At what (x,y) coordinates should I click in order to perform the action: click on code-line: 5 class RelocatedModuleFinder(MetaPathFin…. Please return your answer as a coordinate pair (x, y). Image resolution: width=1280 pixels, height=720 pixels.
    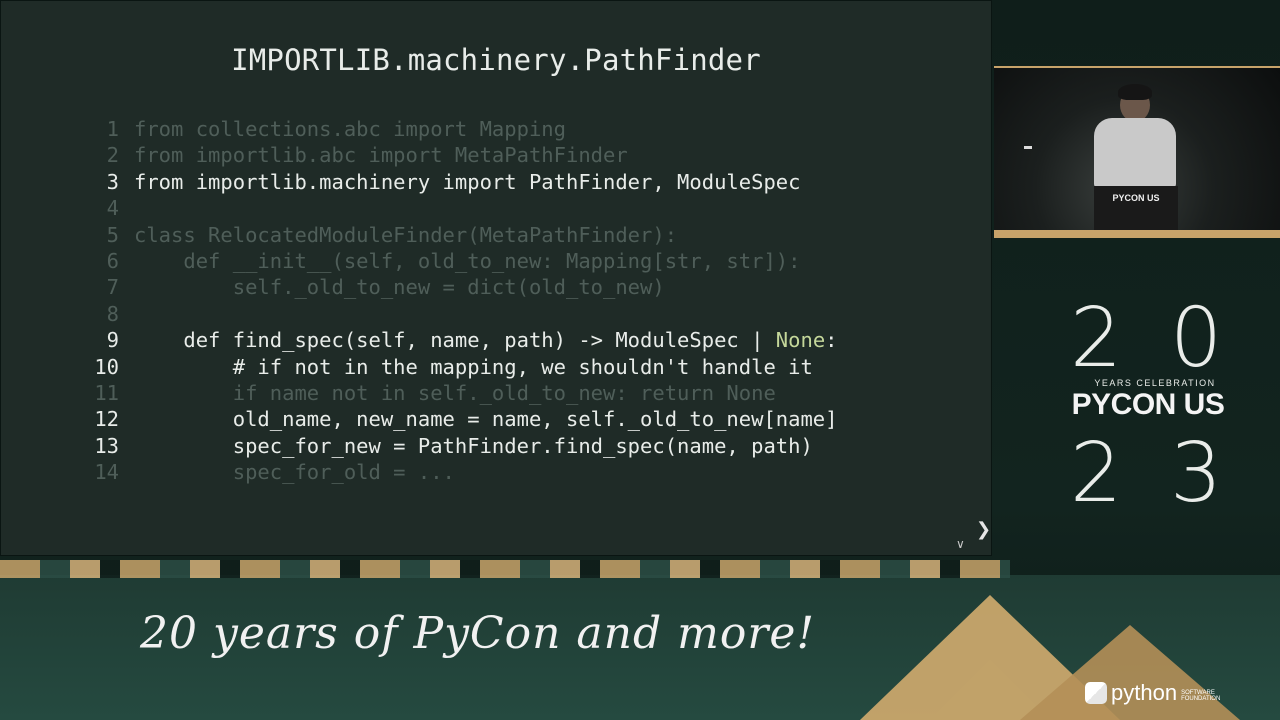
    Looking at the image, I should click on (465, 235).